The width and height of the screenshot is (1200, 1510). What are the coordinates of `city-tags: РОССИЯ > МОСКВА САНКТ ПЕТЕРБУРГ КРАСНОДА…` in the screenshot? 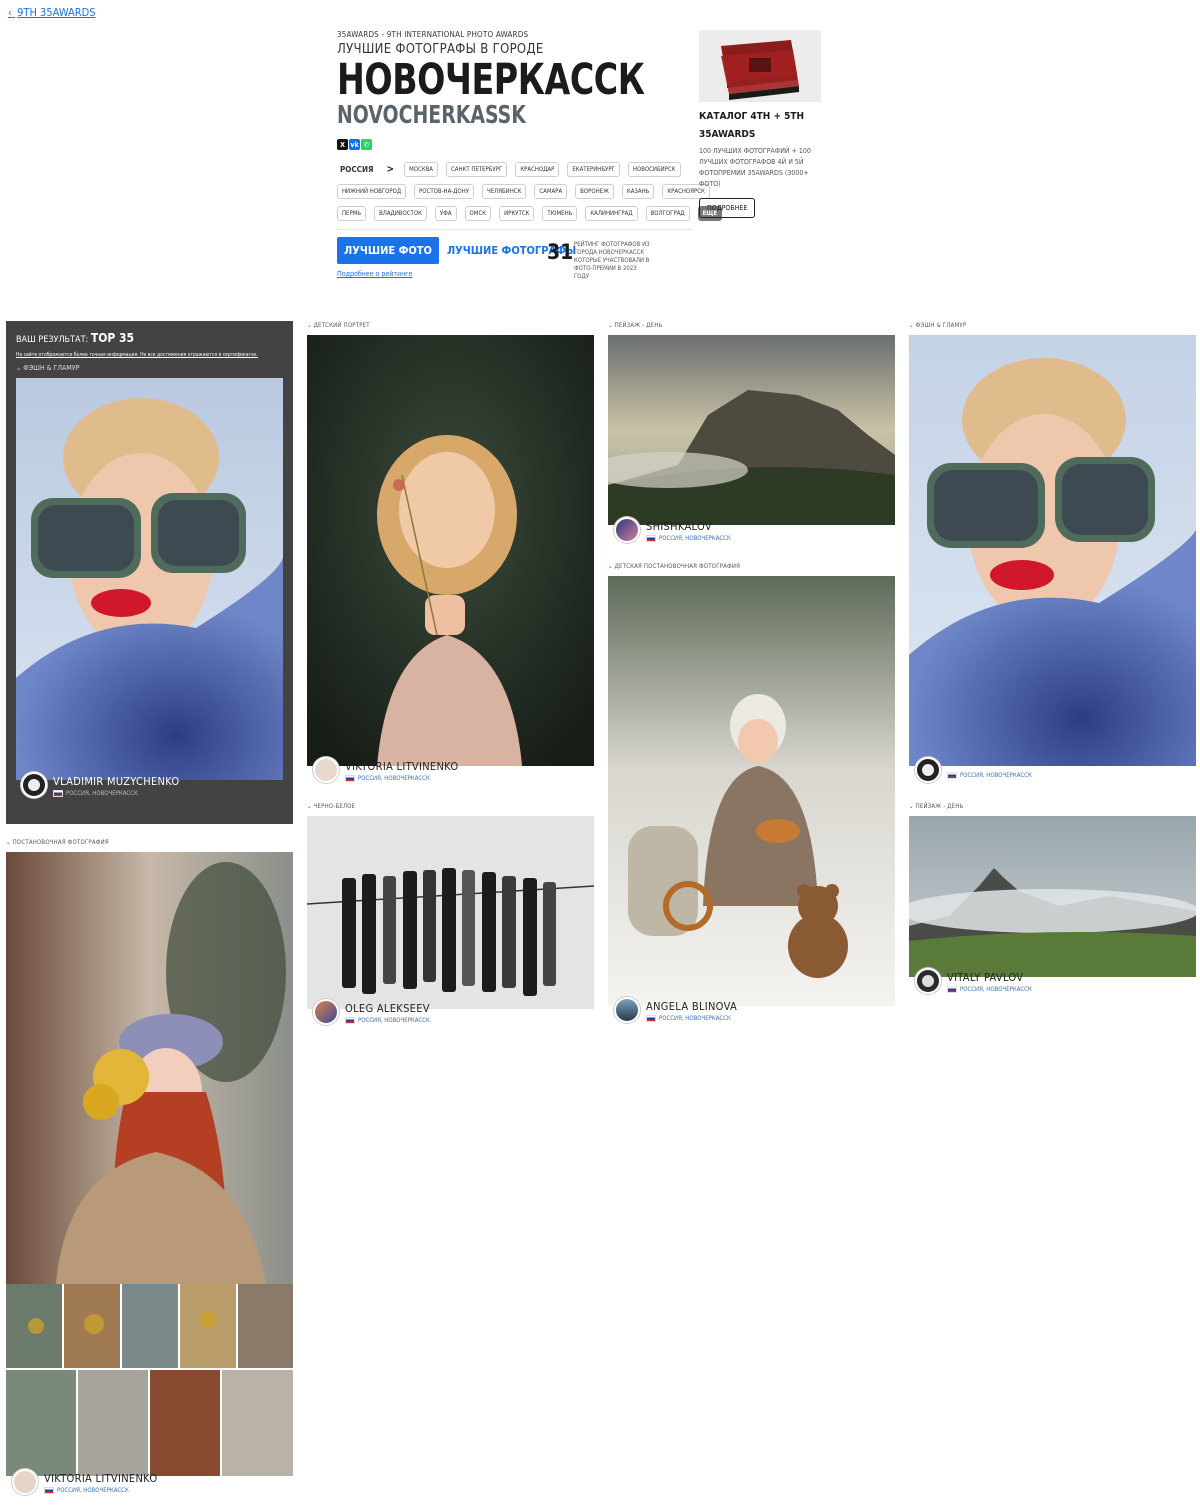 It's located at (530, 195).